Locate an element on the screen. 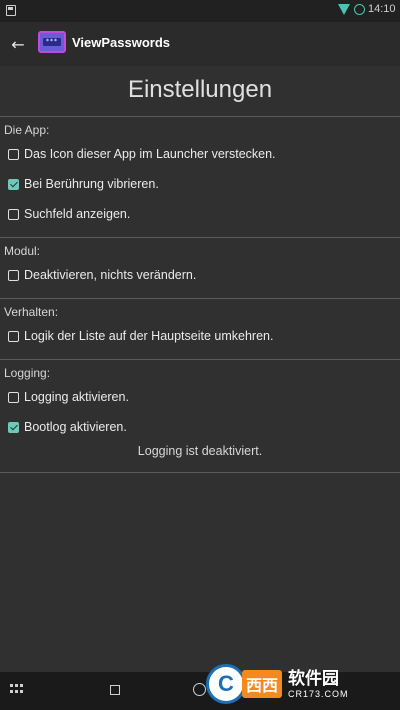 This screenshot has width=400, height=710. logging-status-text: Logging ist deaktiviert. is located at coordinates (200, 451).